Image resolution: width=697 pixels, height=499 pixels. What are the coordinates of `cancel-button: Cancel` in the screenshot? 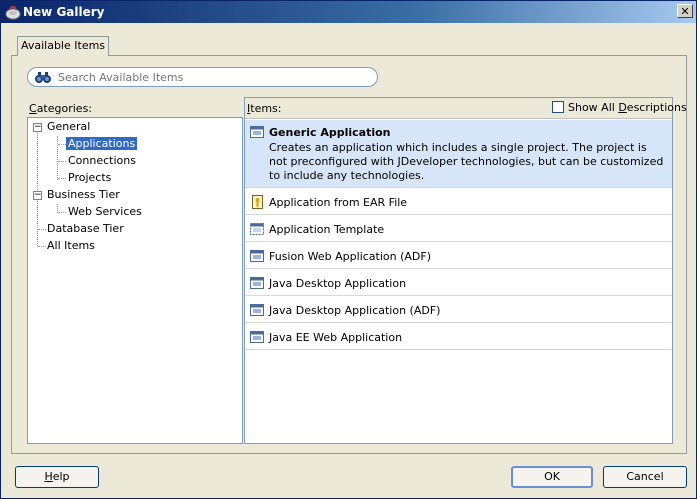 It's located at (645, 477).